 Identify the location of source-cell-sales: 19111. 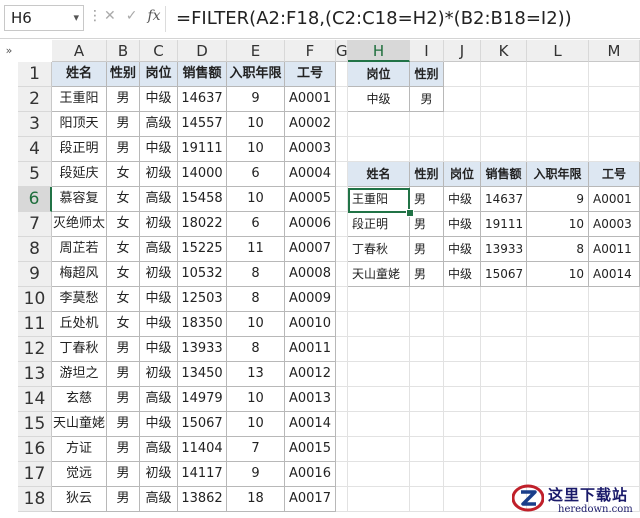
(202, 149).